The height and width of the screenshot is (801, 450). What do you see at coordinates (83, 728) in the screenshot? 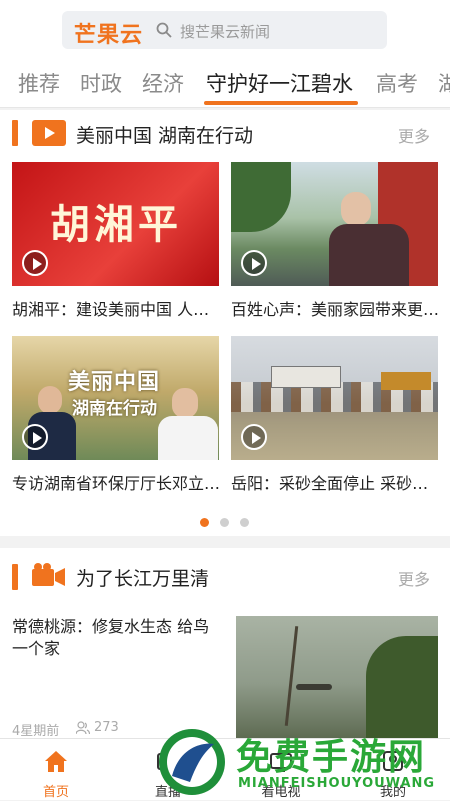
I see `views-icon` at bounding box center [83, 728].